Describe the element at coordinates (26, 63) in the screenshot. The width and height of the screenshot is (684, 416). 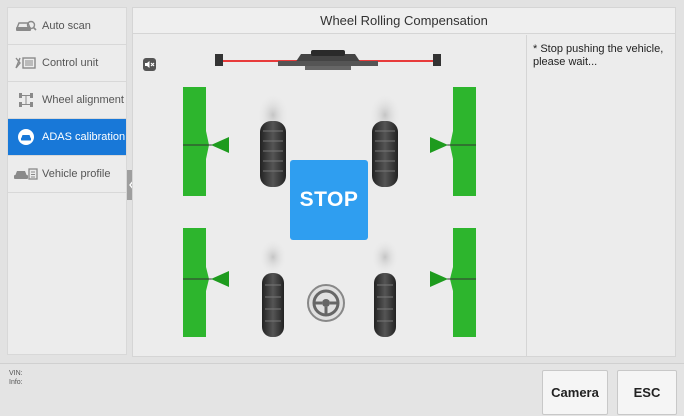
I see `control-unit-icon` at that location.